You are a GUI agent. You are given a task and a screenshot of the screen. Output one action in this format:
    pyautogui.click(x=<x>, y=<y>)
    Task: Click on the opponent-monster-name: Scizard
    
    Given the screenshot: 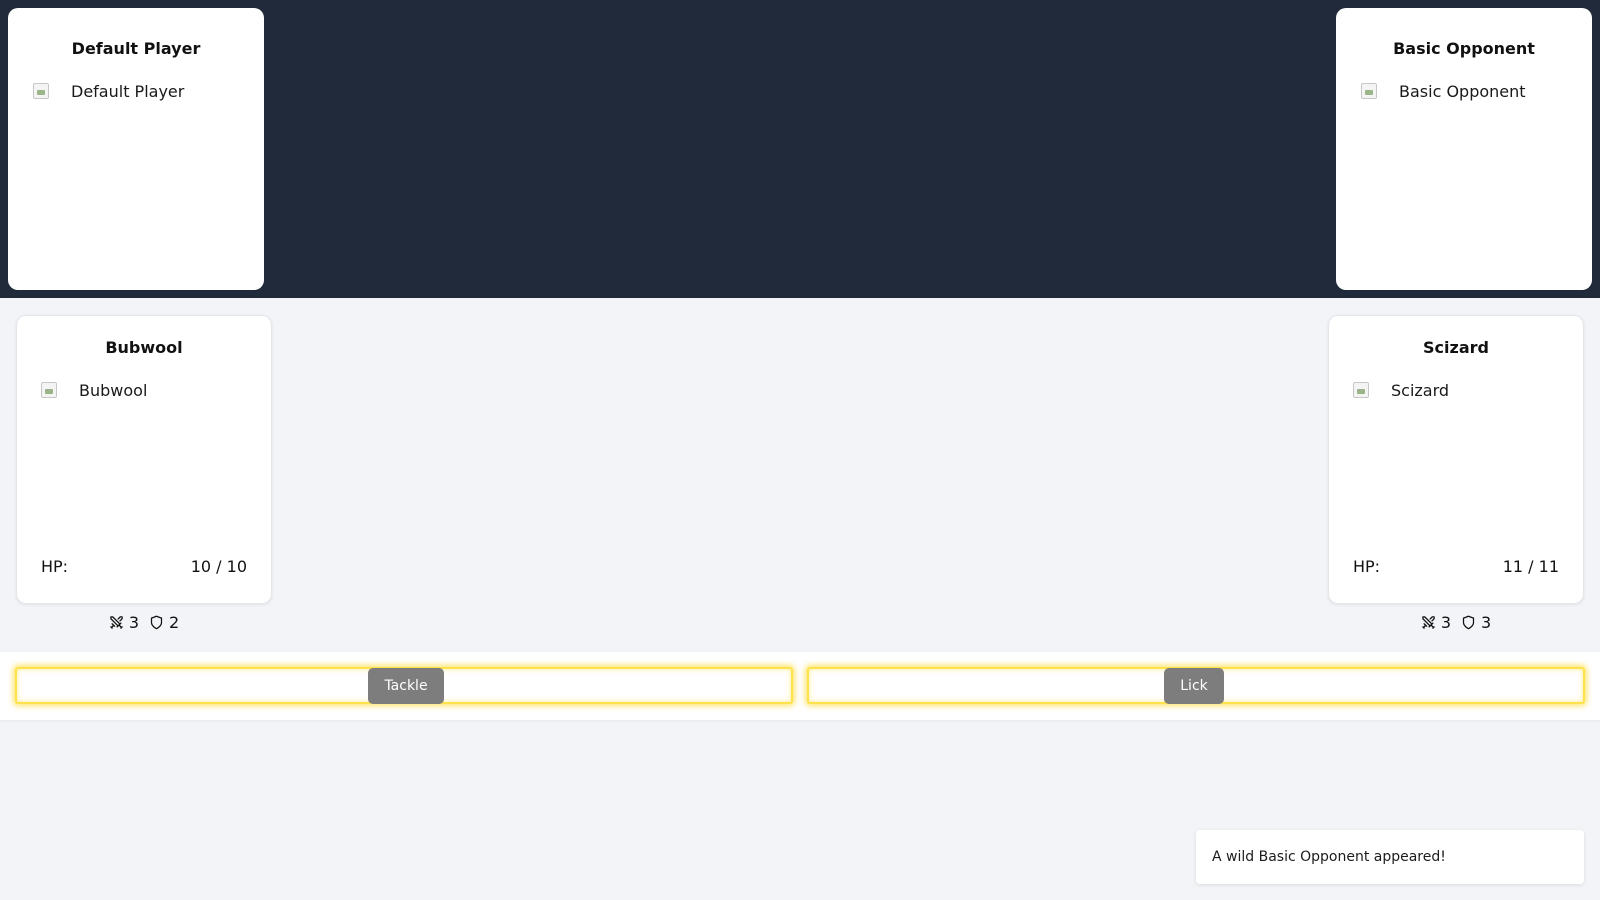 What is the action you would take?
    pyautogui.click(x=1456, y=347)
    